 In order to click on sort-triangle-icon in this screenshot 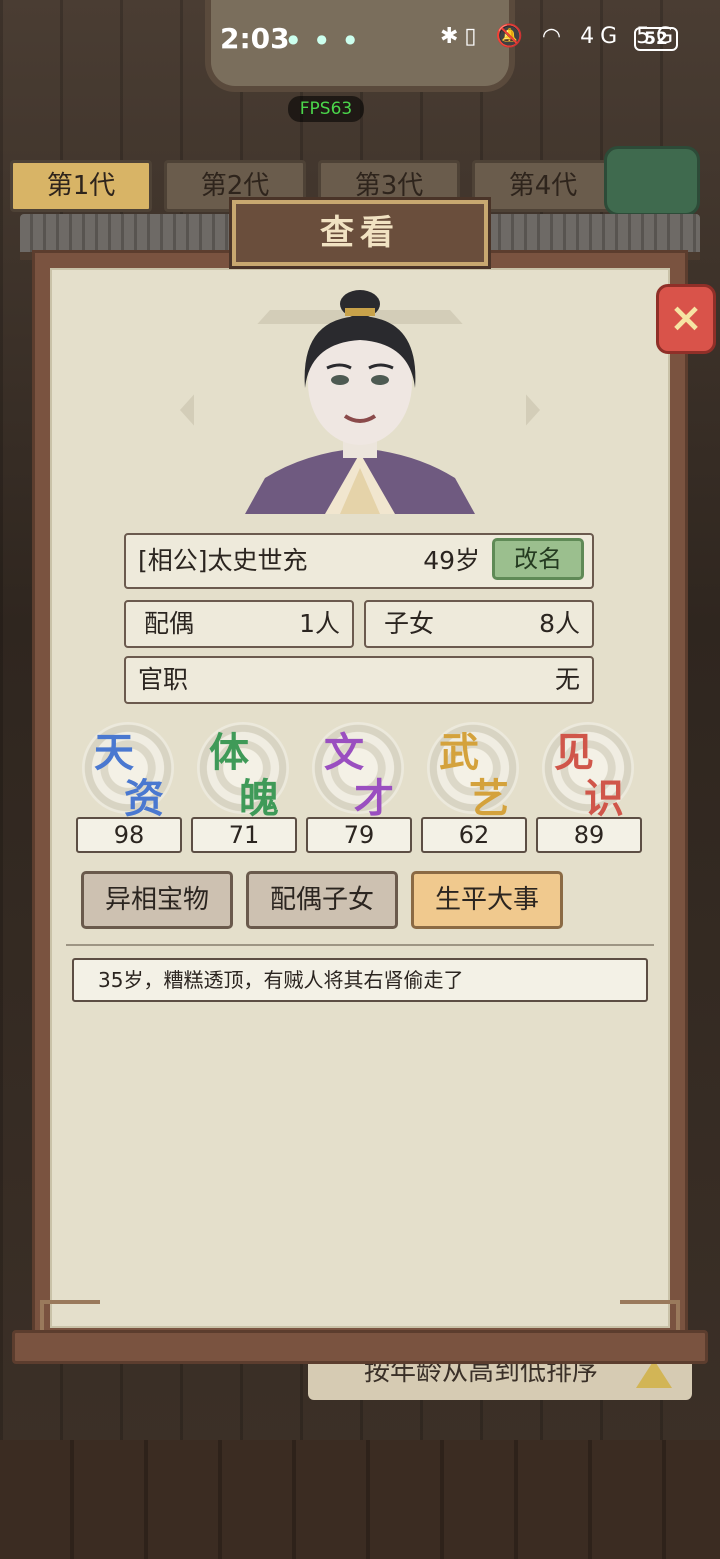, I will do `click(654, 1374)`.